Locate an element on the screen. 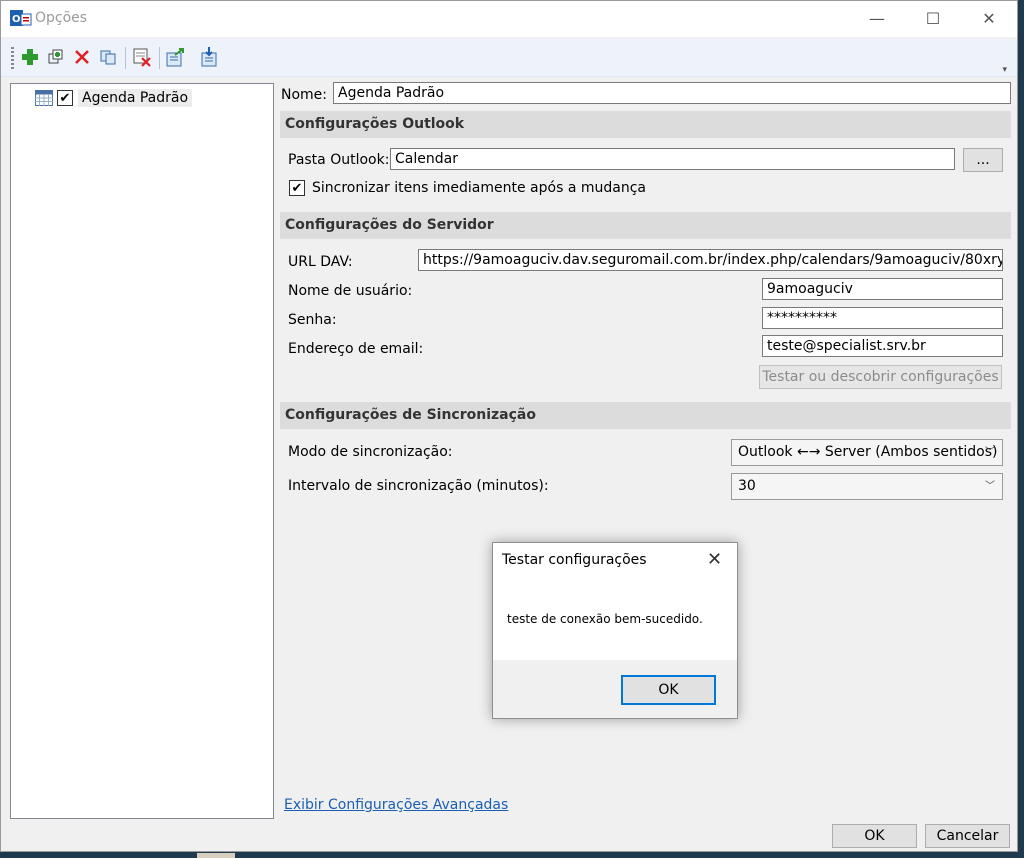 The width and height of the screenshot is (1024, 858). tree-item-checkbox: ✔ is located at coordinates (65, 98).